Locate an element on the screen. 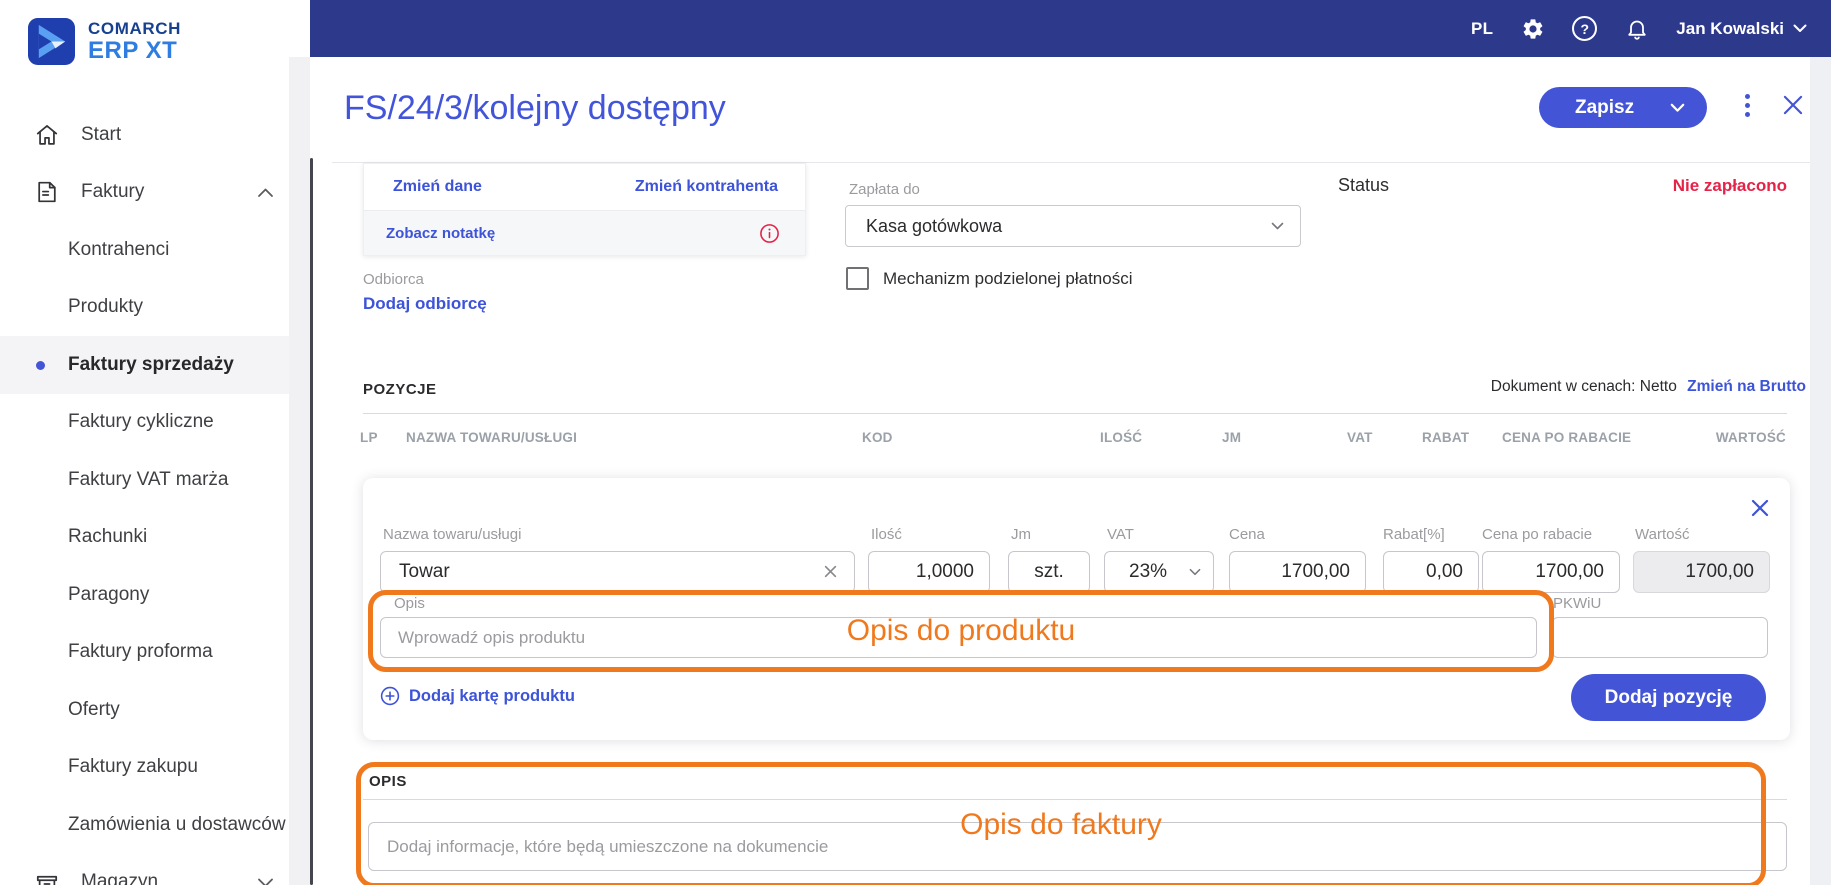 This screenshot has height=885, width=1831. positions-heading: POZYCJE is located at coordinates (400, 389).